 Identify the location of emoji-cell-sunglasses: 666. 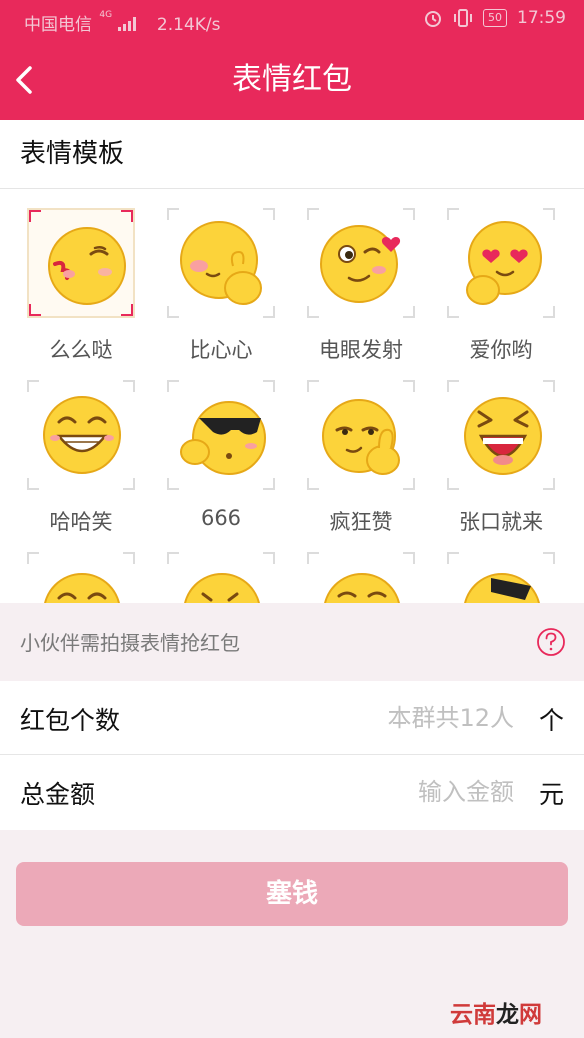
(210, 460).